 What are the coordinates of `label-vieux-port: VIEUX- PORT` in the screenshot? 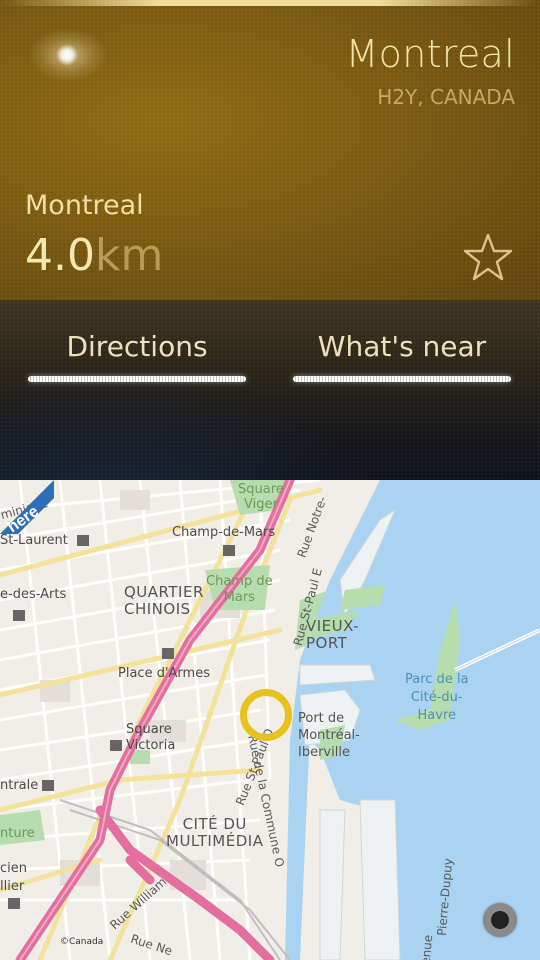 It's located at (333, 634).